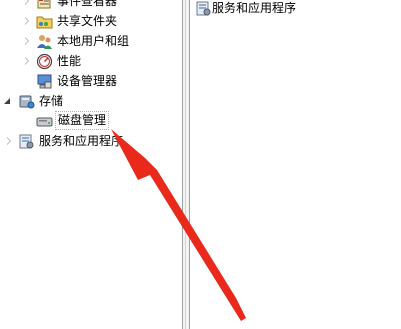 This screenshot has width=401, height=329. Describe the element at coordinates (91, 61) in the screenshot. I see `tree-item-performance: 性能` at that location.